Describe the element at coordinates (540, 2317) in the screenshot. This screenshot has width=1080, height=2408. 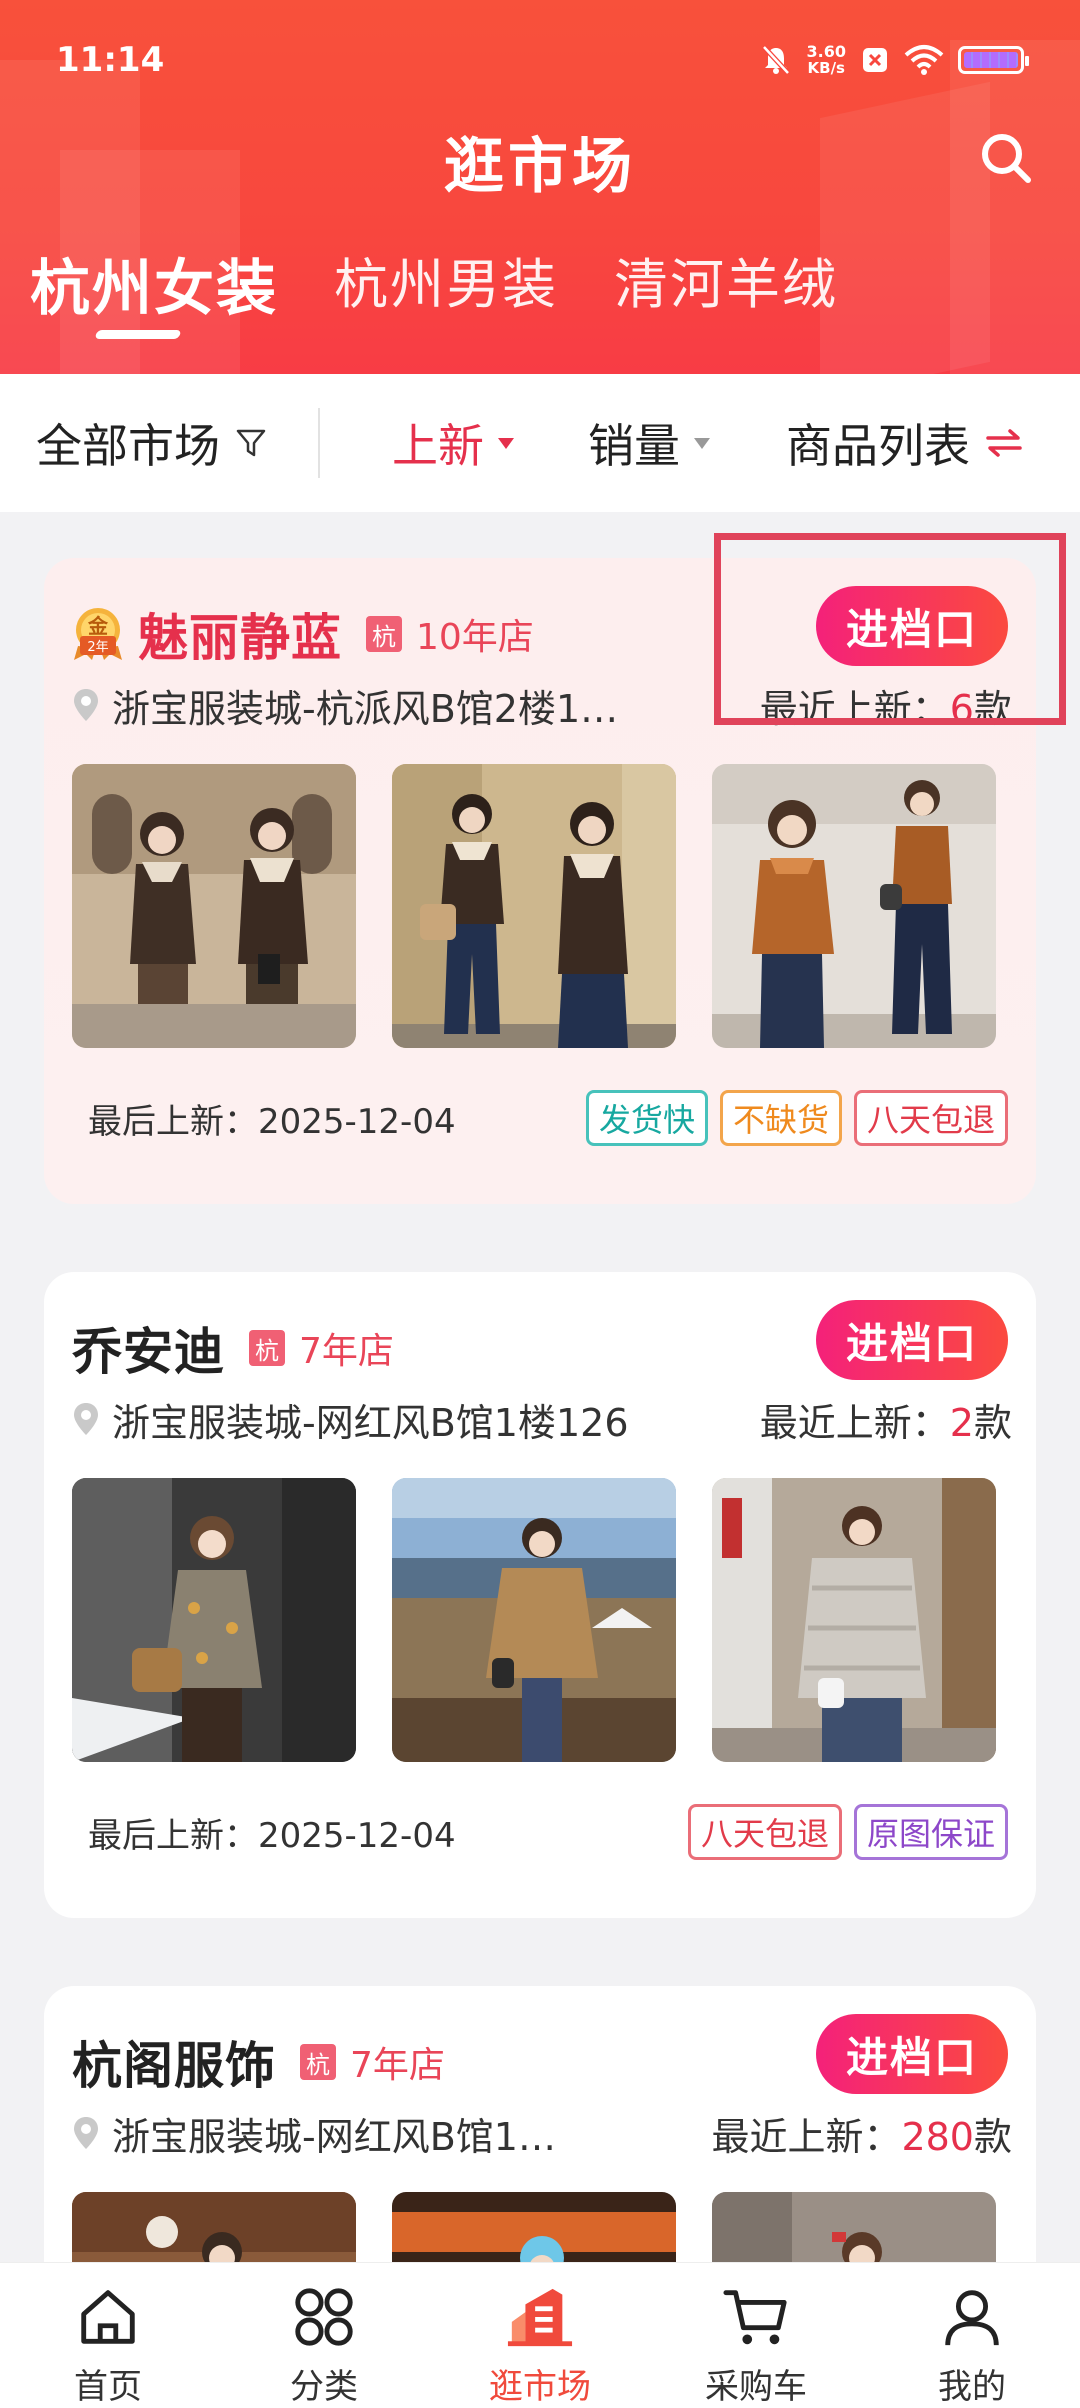
I see `market-icon` at that location.